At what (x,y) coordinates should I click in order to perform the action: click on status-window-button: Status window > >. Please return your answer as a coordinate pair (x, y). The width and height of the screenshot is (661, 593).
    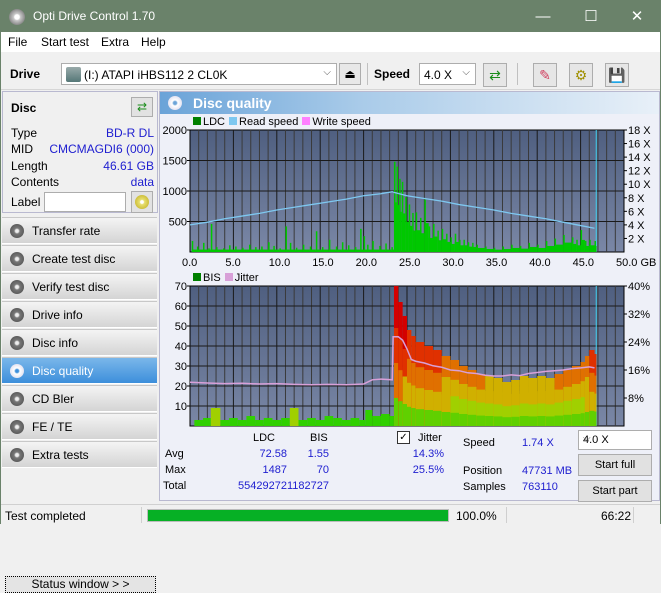
    Looking at the image, I should click on (80, 584).